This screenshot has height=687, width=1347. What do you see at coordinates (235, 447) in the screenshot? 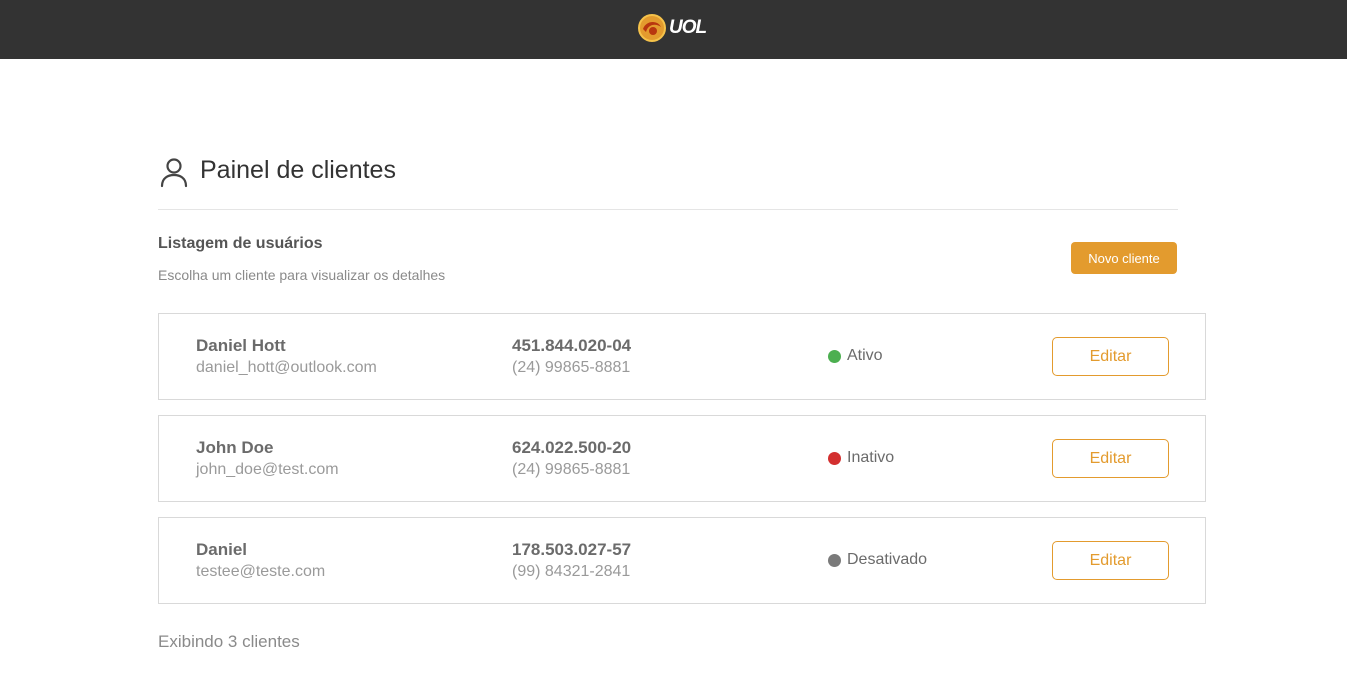
I see `client-name: John Doe` at bounding box center [235, 447].